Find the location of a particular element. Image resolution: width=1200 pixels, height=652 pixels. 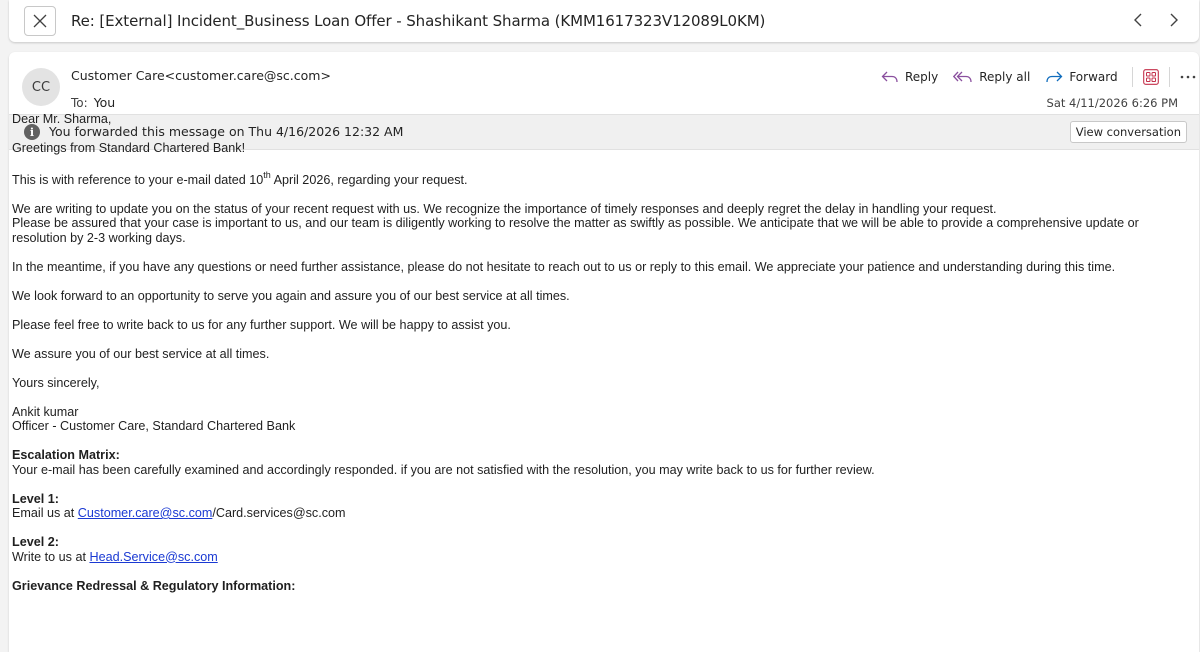

previous-message-button is located at coordinates (1138, 20).